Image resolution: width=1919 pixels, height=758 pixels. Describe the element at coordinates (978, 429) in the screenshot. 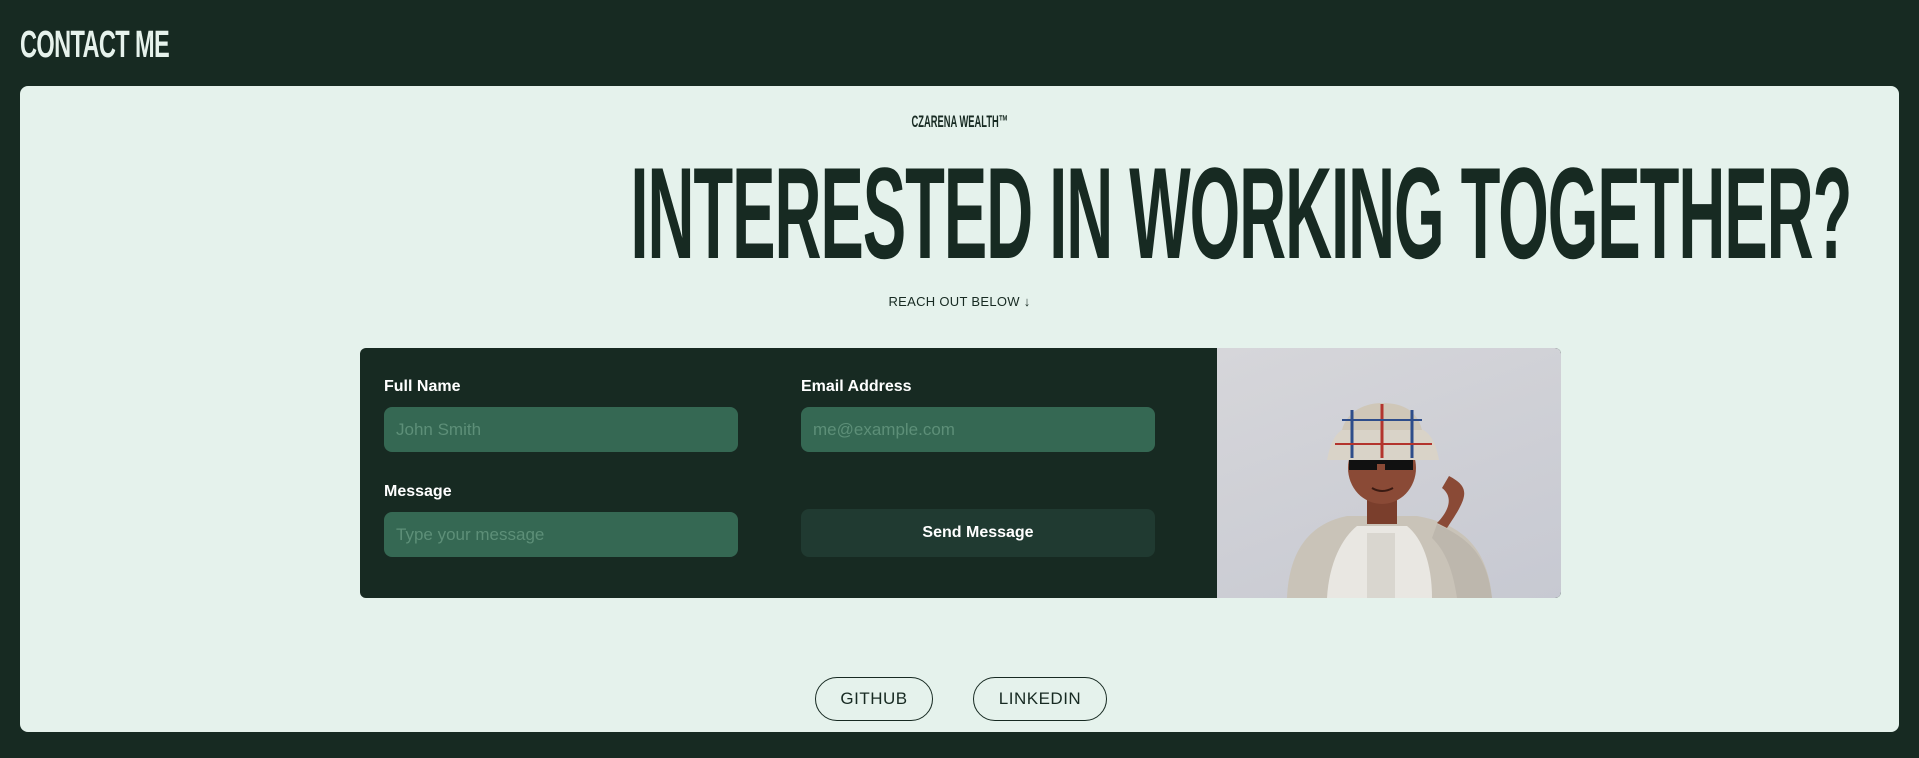

I see `email-input` at that location.